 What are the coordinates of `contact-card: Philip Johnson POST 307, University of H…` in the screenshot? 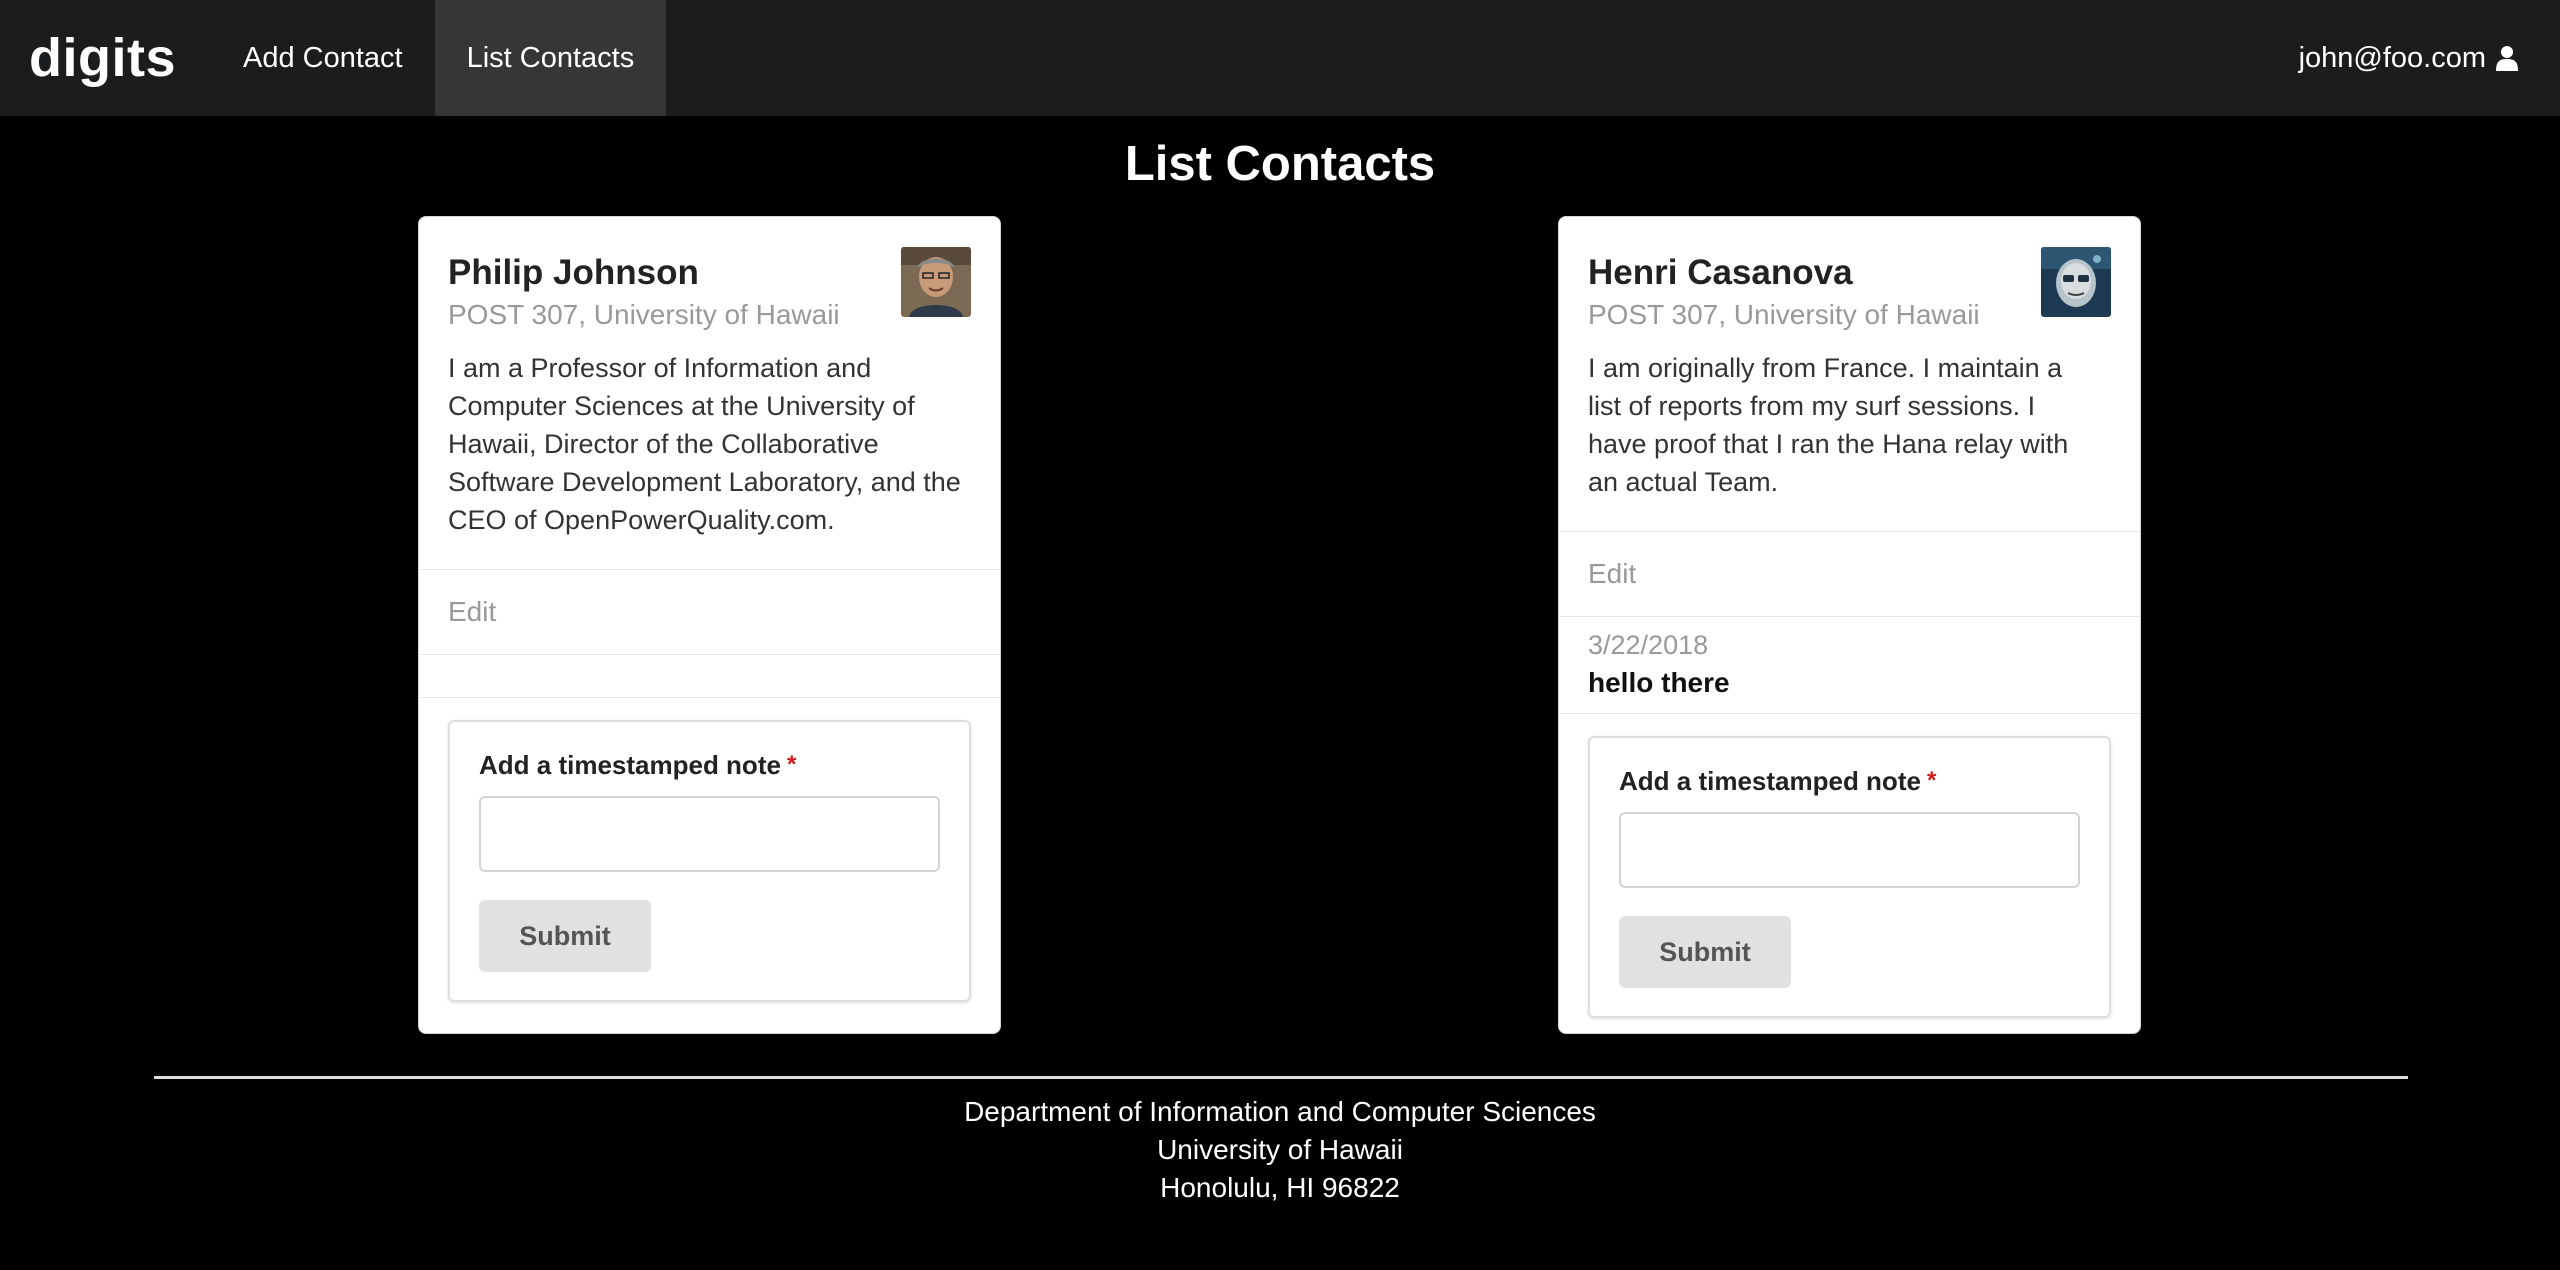 It's located at (709, 625).